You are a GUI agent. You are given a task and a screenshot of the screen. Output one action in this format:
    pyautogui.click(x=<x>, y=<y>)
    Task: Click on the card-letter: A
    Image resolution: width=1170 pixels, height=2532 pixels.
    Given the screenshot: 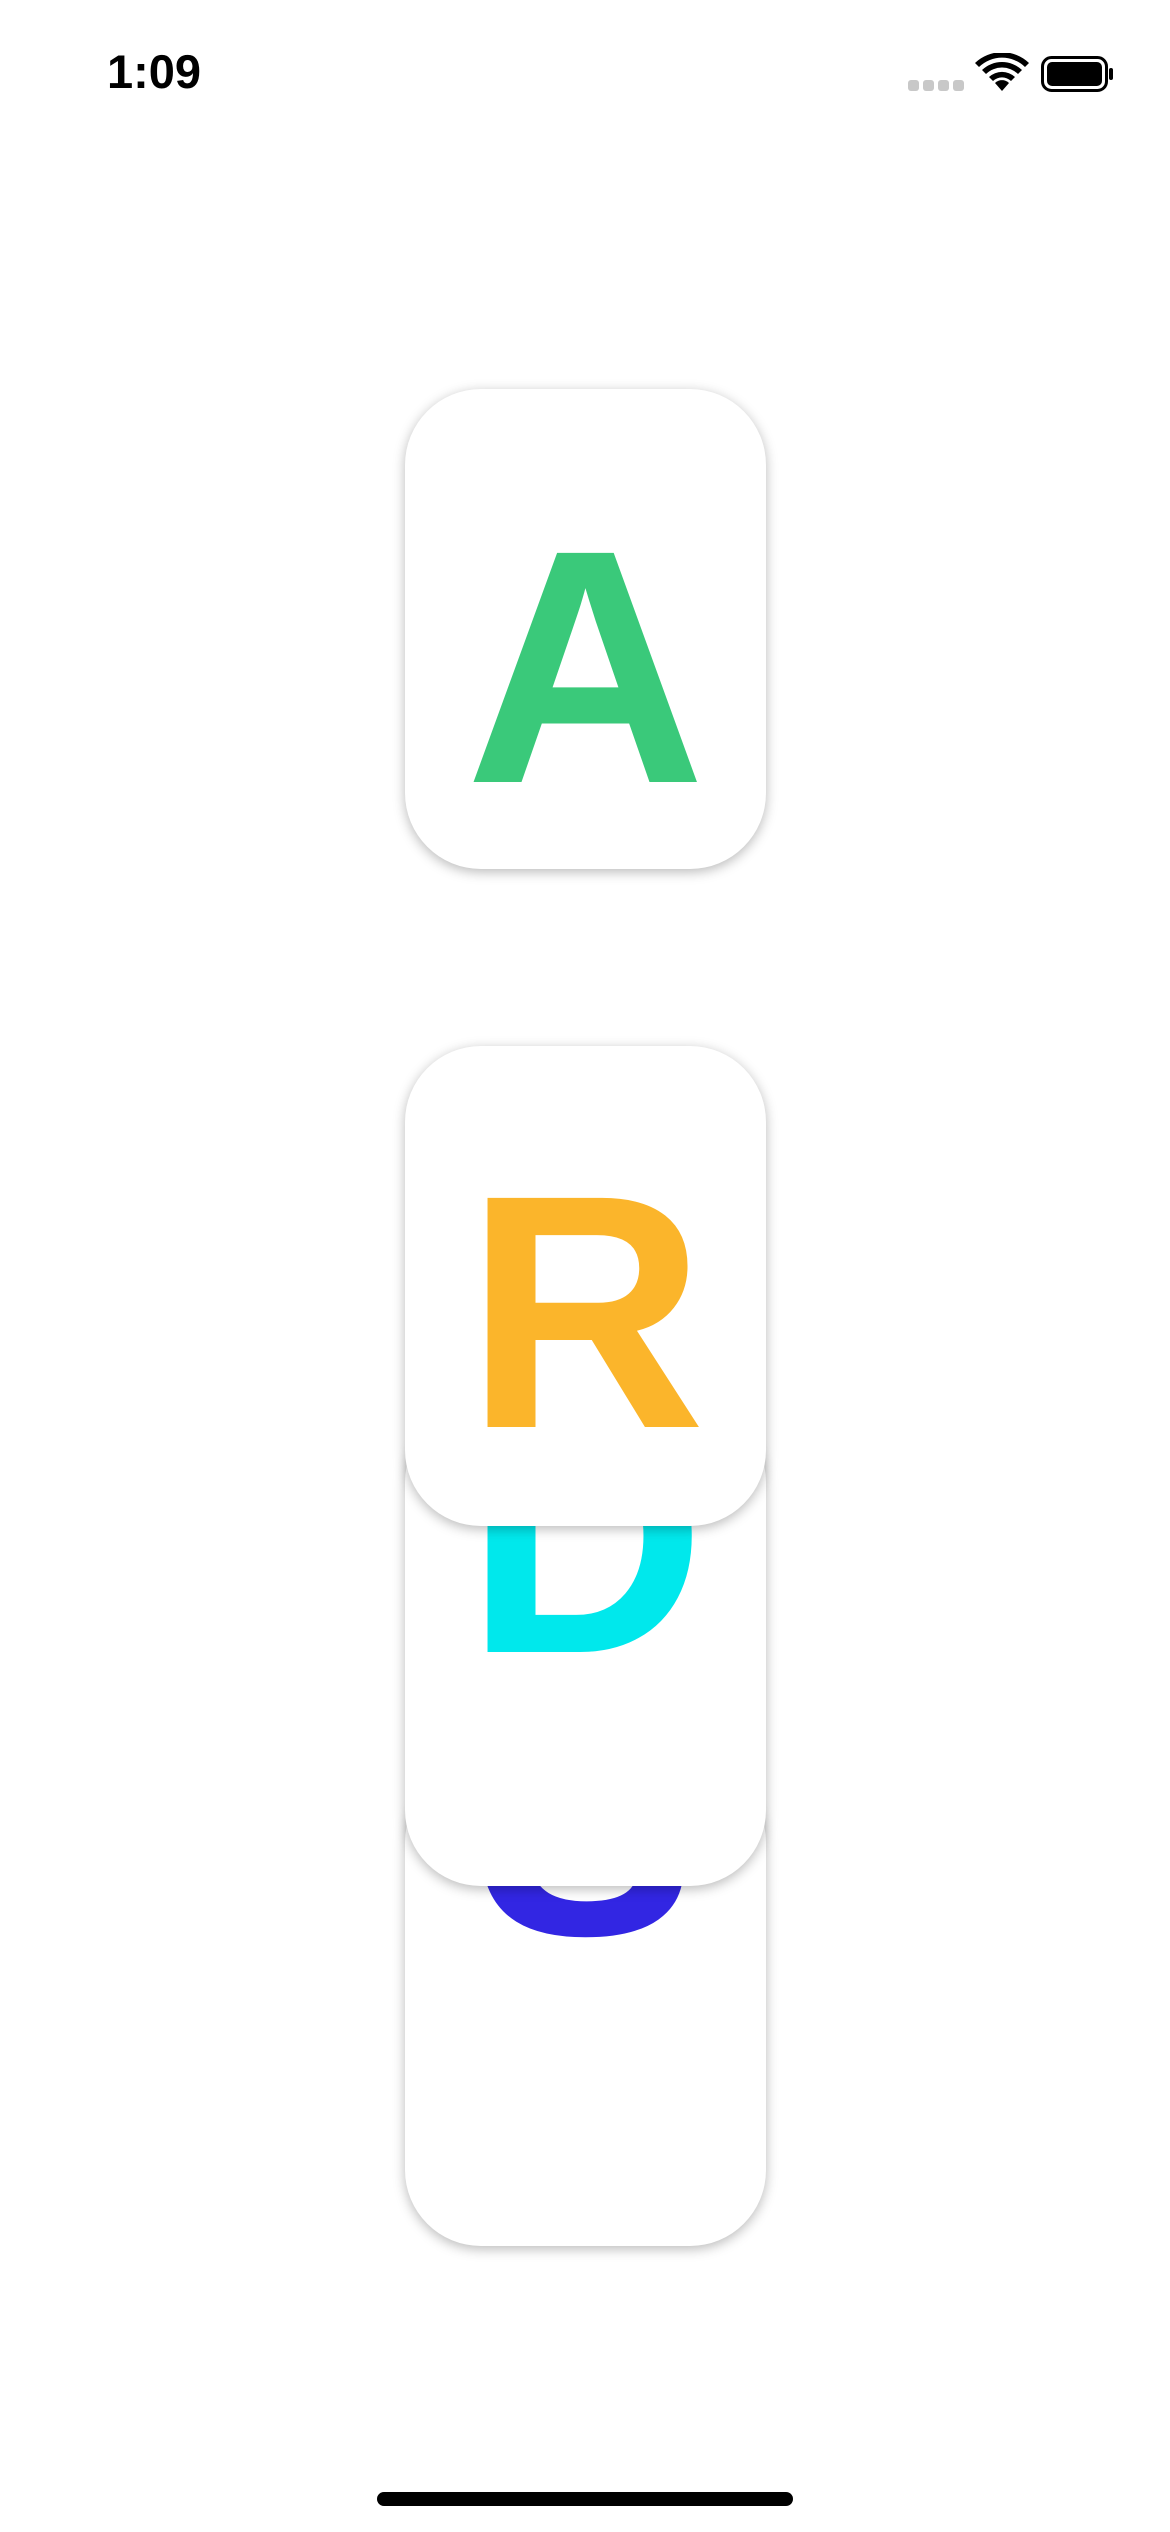 What is the action you would take?
    pyautogui.click(x=585, y=667)
    